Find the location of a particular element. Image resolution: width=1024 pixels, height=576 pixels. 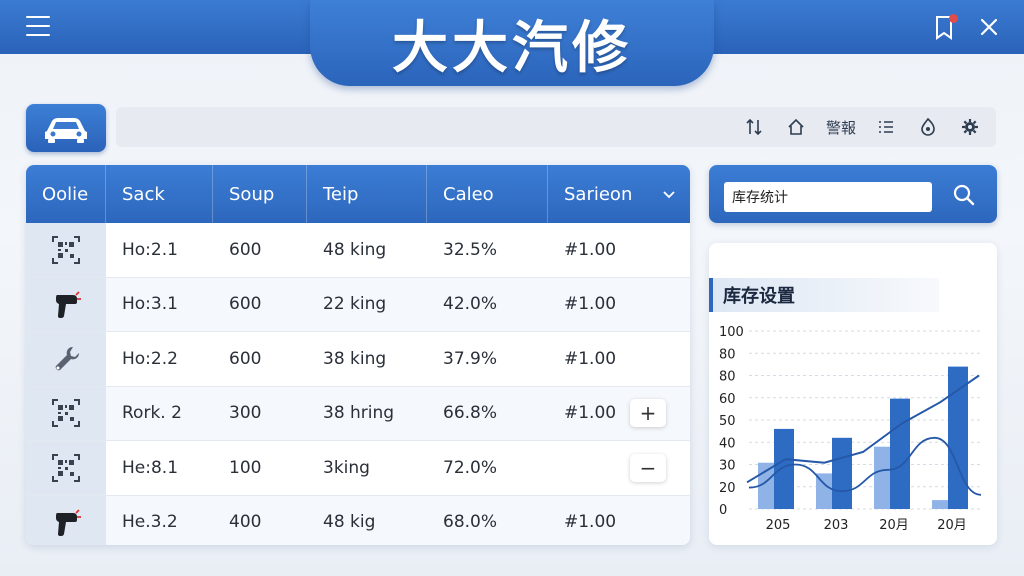

y-tick-label: 20 is located at coordinates (727, 488).